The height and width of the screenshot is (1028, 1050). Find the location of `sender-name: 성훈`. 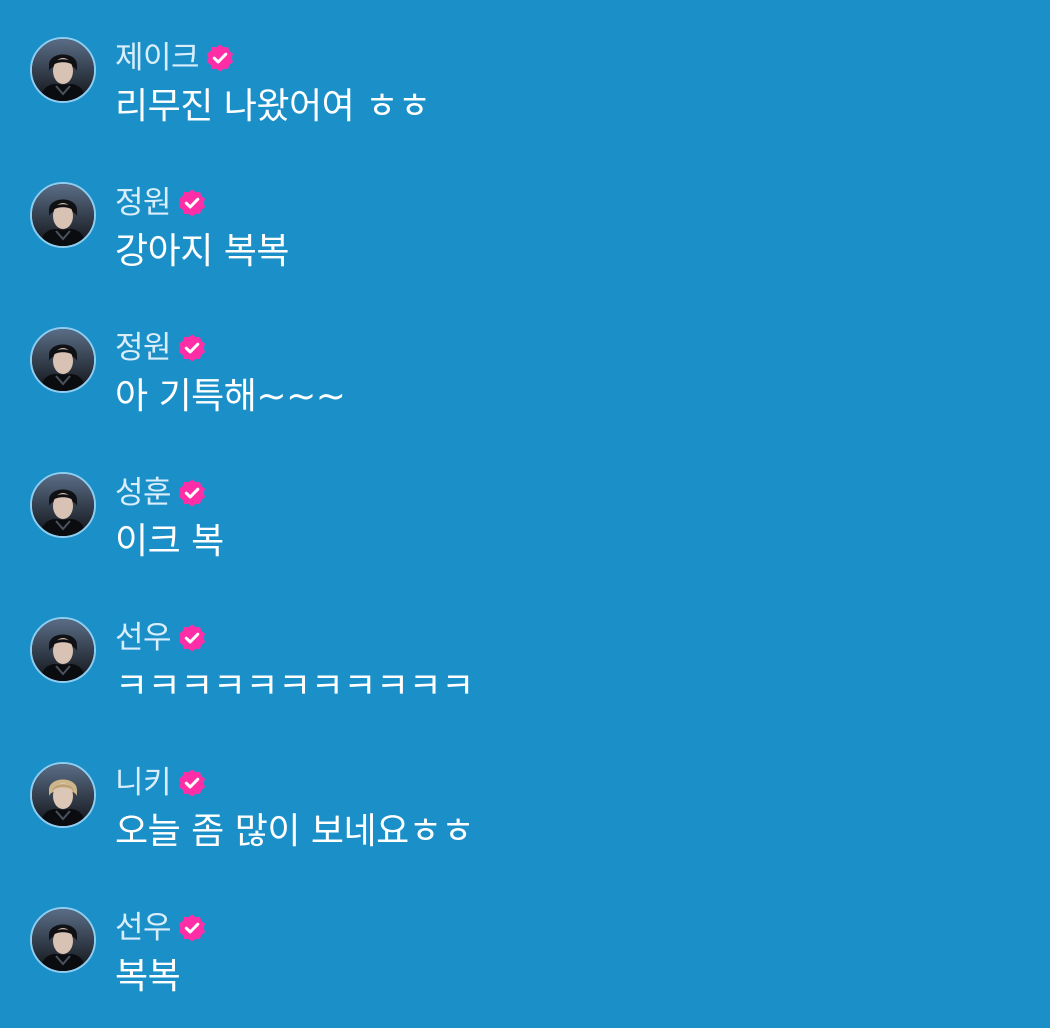

sender-name: 성훈 is located at coordinates (143, 493).